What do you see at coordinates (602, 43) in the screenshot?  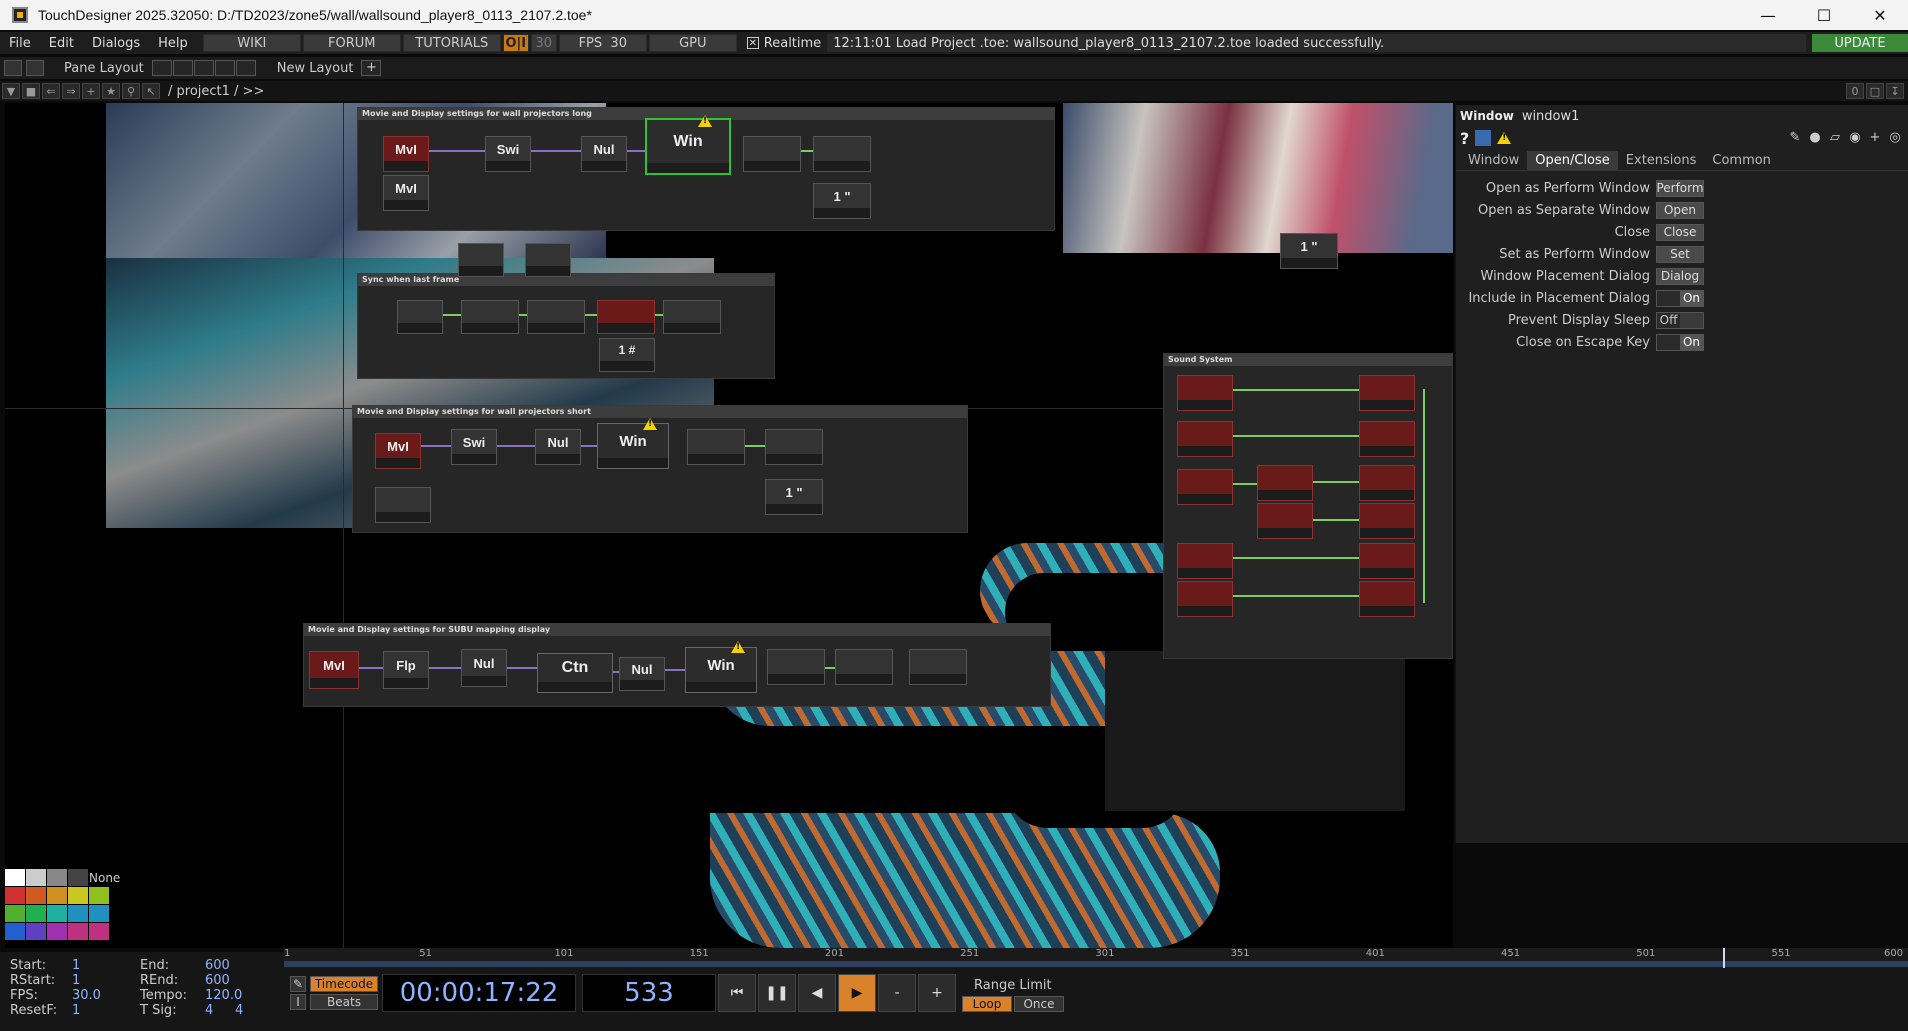 I see `fps-display: FPS 30` at bounding box center [602, 43].